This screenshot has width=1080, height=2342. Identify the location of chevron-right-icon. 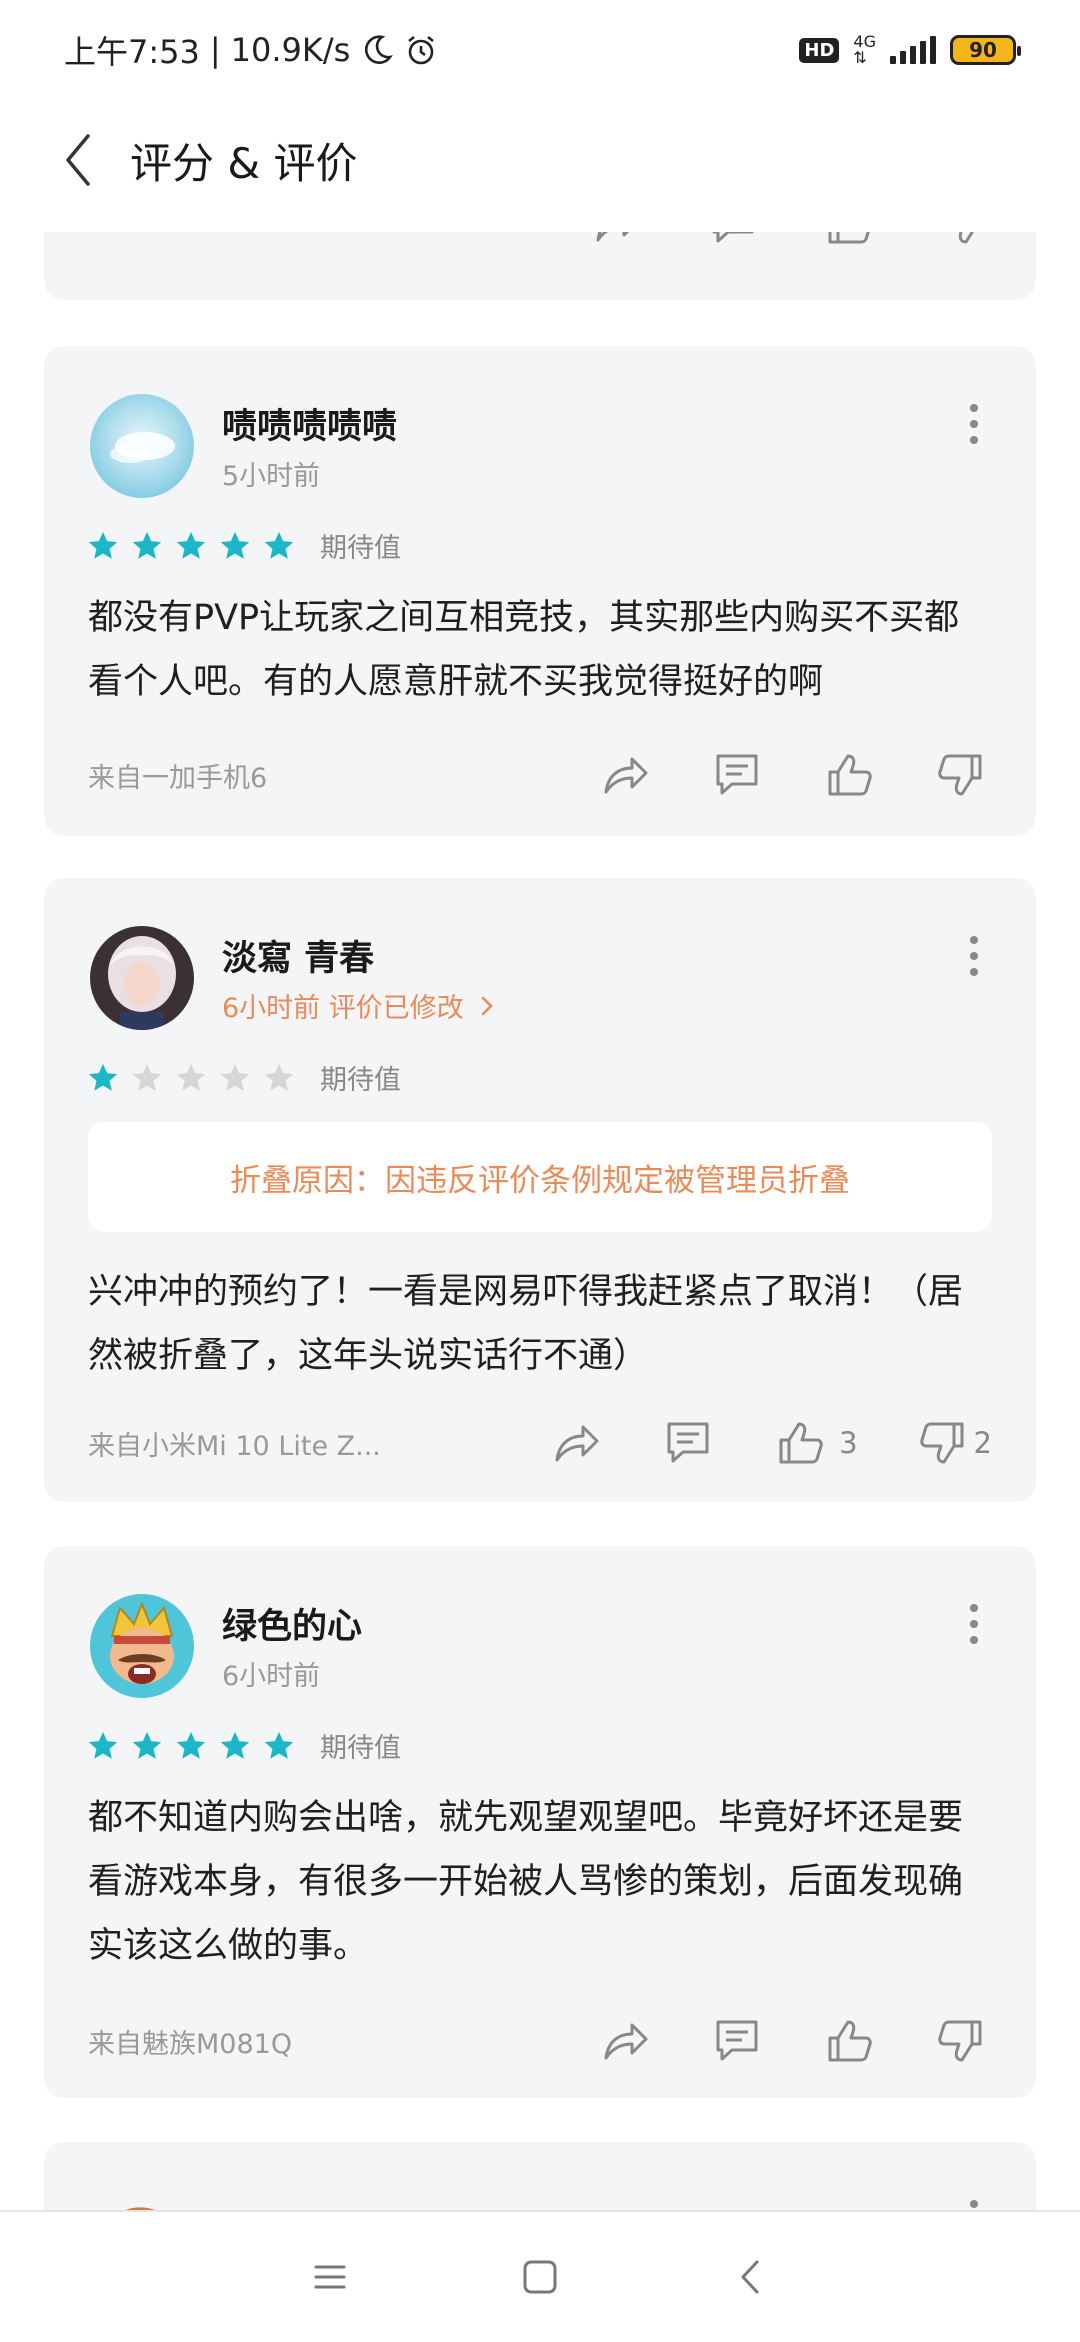
(488, 1006).